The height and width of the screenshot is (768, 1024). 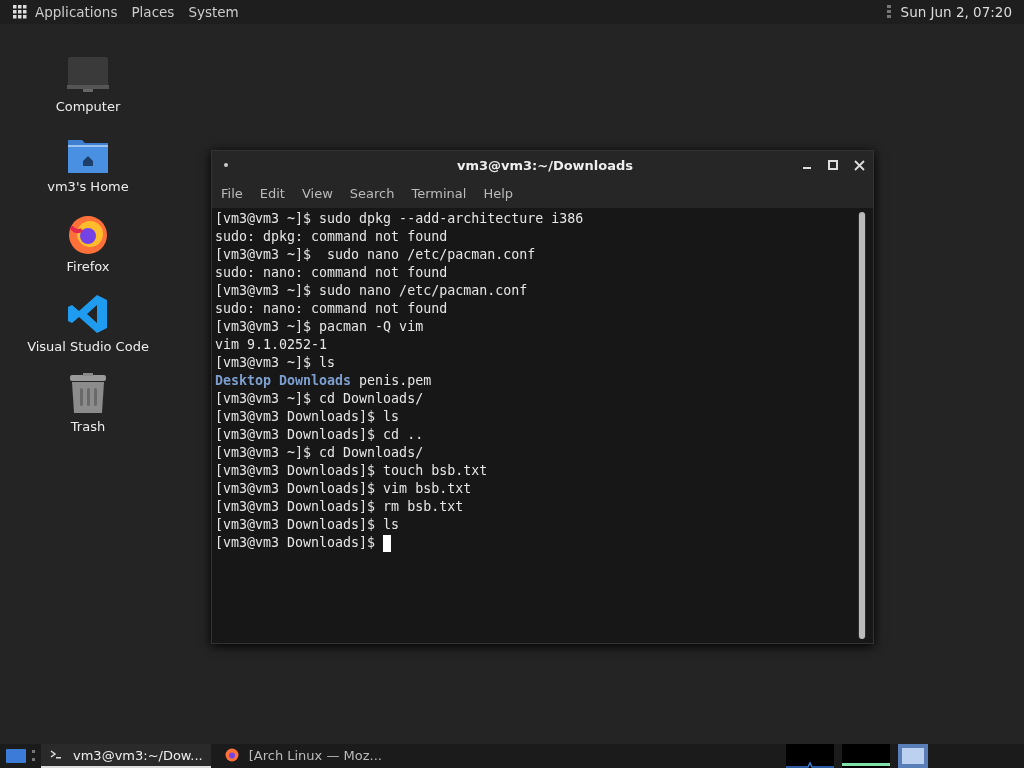 What do you see at coordinates (956, 12) in the screenshot?
I see `clock: Sun Jun 2, 07:20` at bounding box center [956, 12].